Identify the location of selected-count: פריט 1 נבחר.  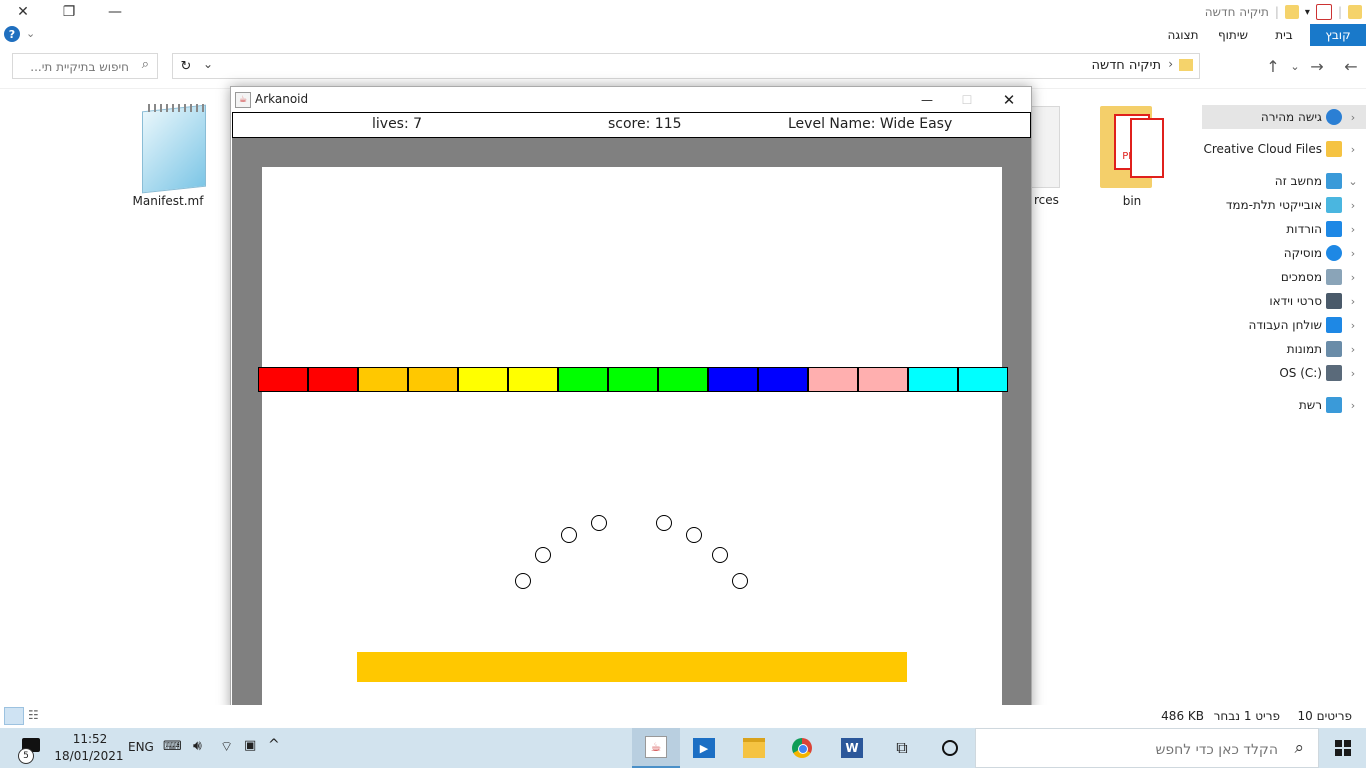
(1246, 716).